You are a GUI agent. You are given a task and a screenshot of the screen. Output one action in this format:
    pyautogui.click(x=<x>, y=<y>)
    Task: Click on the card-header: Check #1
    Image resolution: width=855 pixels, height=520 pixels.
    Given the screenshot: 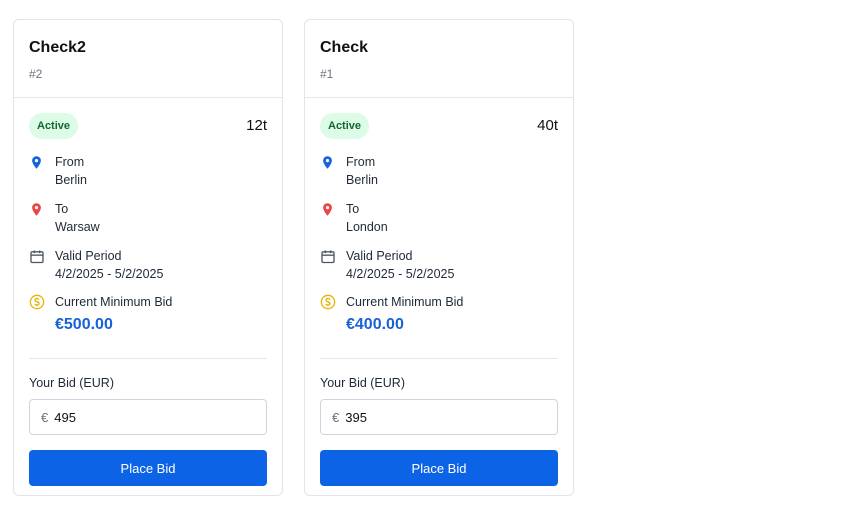 What is the action you would take?
    pyautogui.click(x=439, y=59)
    